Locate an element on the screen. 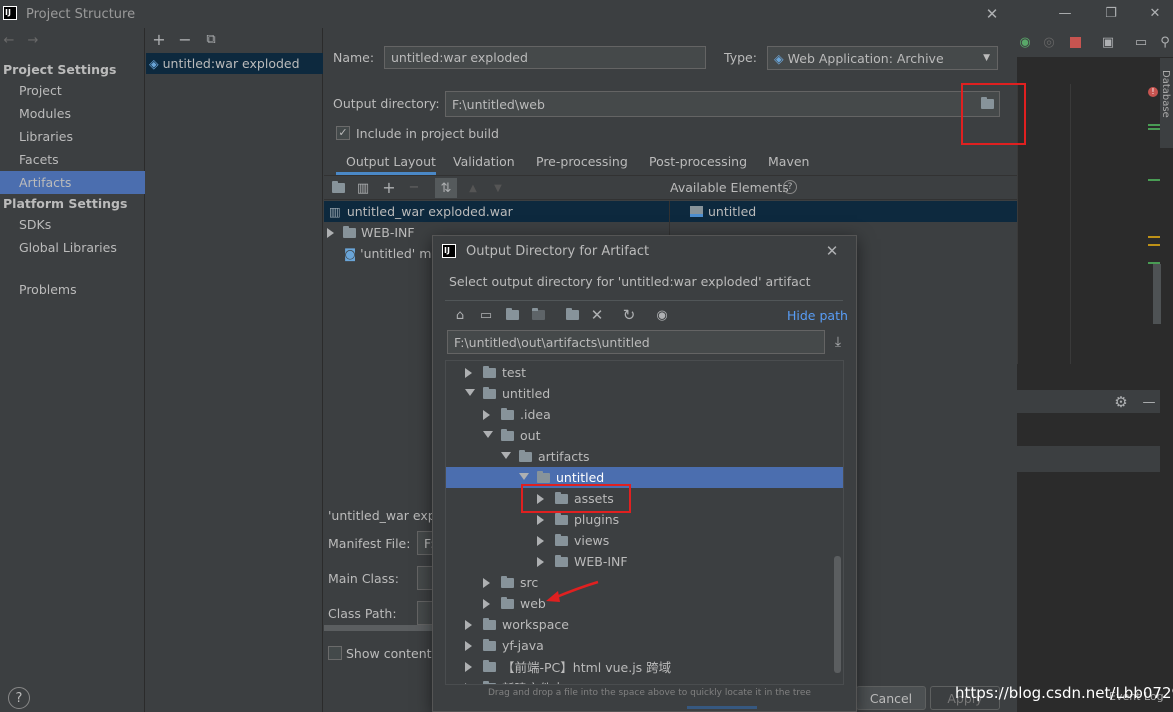 This screenshot has height=712, width=1173. path-input: F:\untitled\out\artifacts\untitled is located at coordinates (636, 342).